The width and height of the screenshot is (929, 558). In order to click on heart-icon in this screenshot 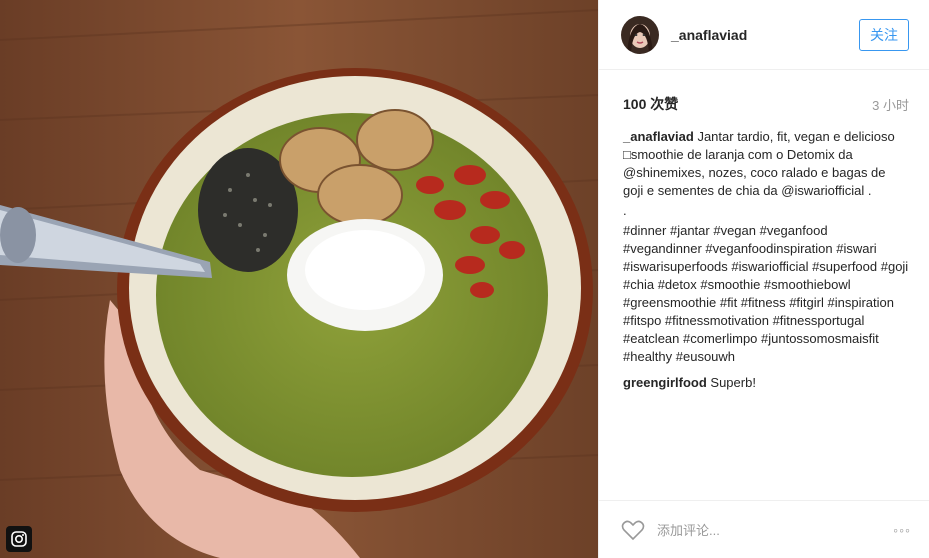, I will do `click(633, 530)`.